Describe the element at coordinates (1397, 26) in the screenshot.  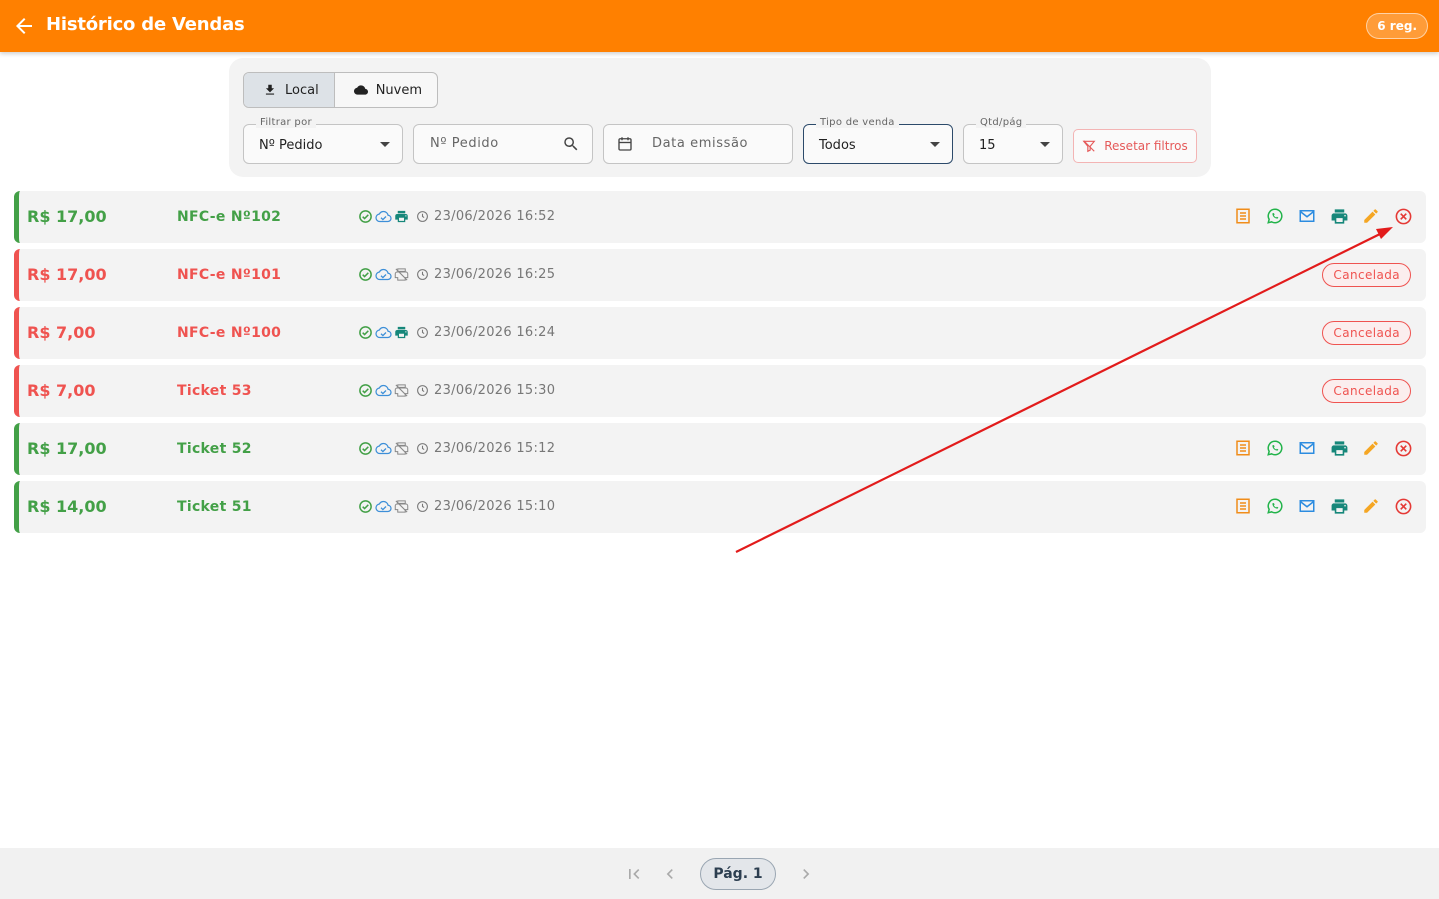
I see `records-count-badge: 6 reg.` at that location.